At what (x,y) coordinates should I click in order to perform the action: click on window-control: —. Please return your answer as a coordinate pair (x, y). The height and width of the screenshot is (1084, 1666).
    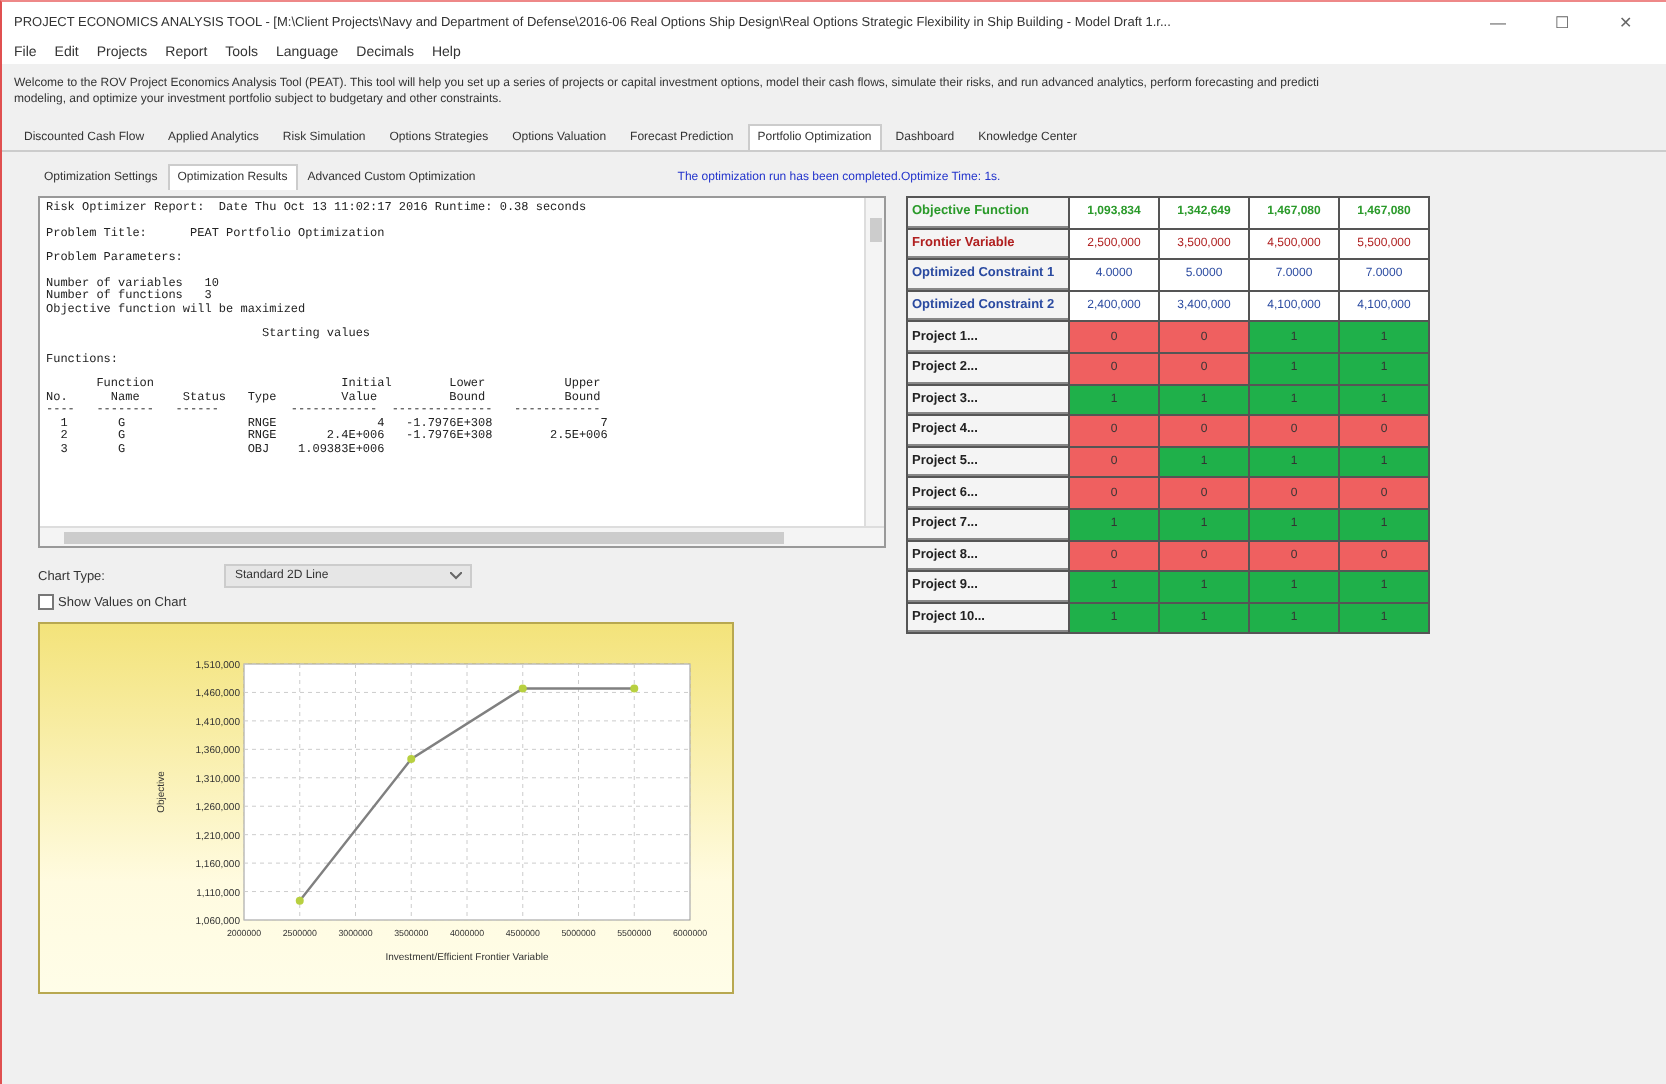
    Looking at the image, I should click on (1498, 22).